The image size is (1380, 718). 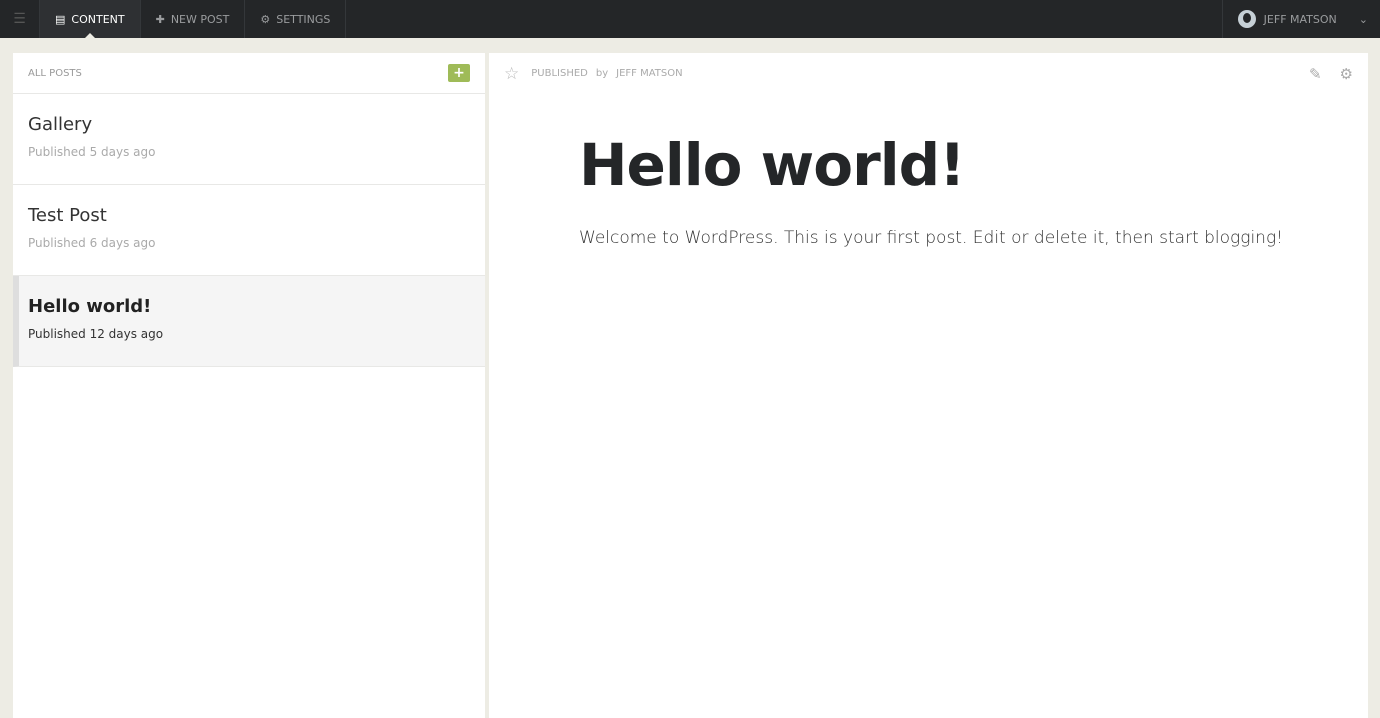 What do you see at coordinates (459, 73) in the screenshot?
I see `add-post-button: +` at bounding box center [459, 73].